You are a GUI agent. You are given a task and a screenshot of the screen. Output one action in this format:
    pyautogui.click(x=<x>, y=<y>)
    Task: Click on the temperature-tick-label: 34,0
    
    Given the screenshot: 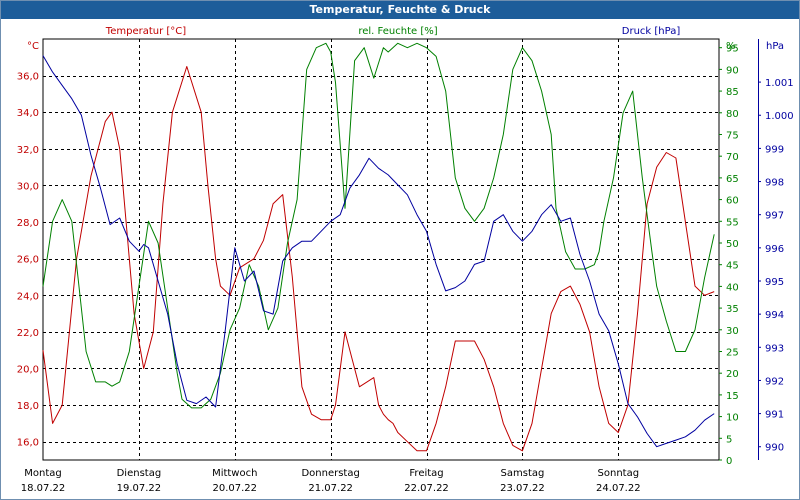 What is the action you would take?
    pyautogui.click(x=28, y=113)
    